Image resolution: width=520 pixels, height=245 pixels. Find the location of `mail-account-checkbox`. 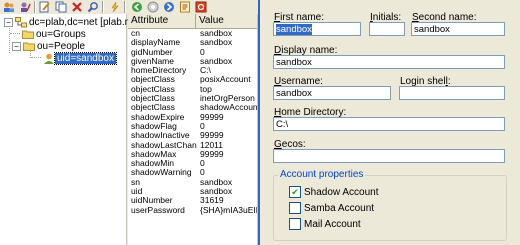

mail-account-checkbox is located at coordinates (295, 224).